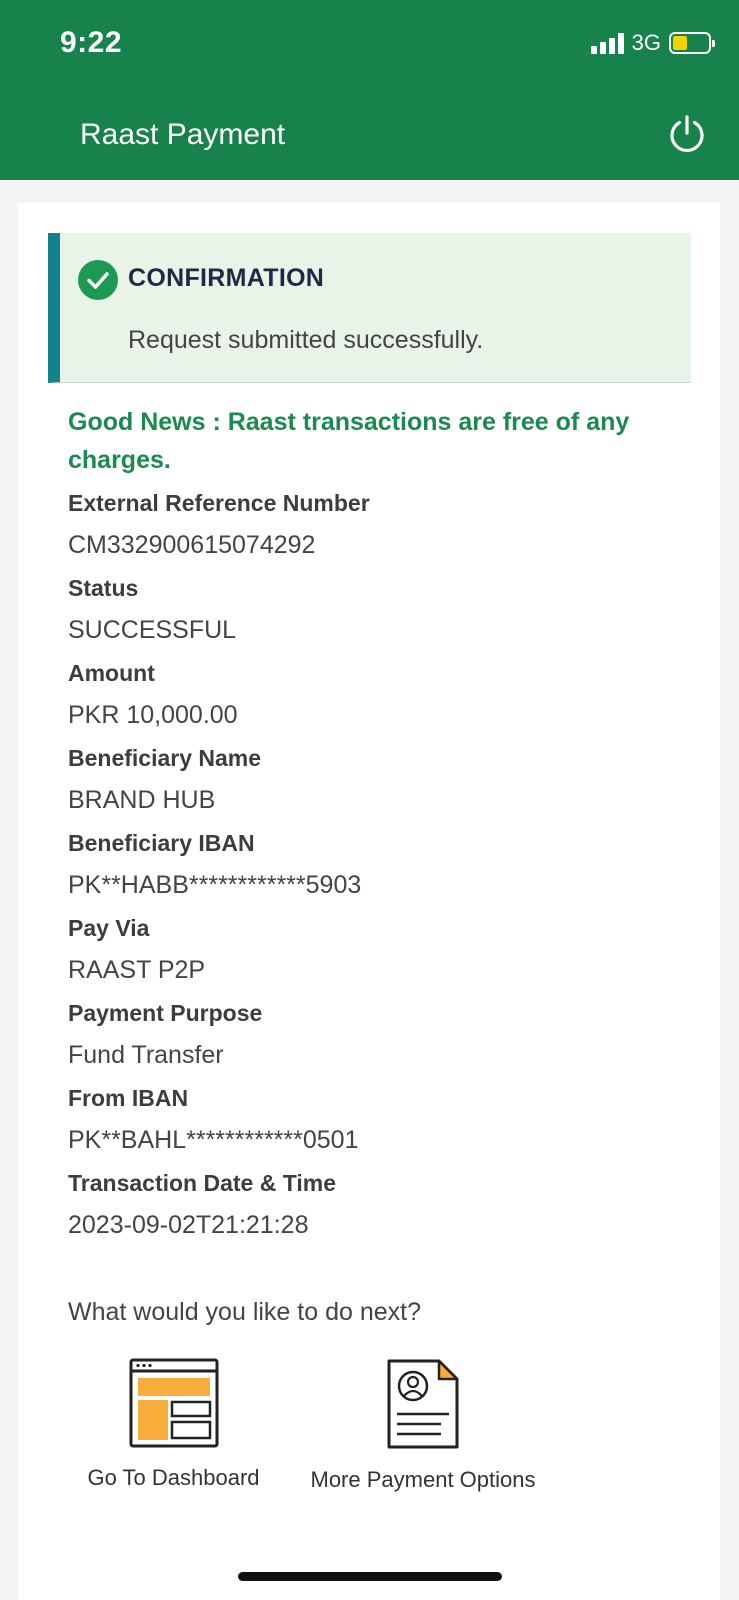 The height and width of the screenshot is (1600, 739). What do you see at coordinates (109, 928) in the screenshot?
I see `detail-label: Pay Via` at bounding box center [109, 928].